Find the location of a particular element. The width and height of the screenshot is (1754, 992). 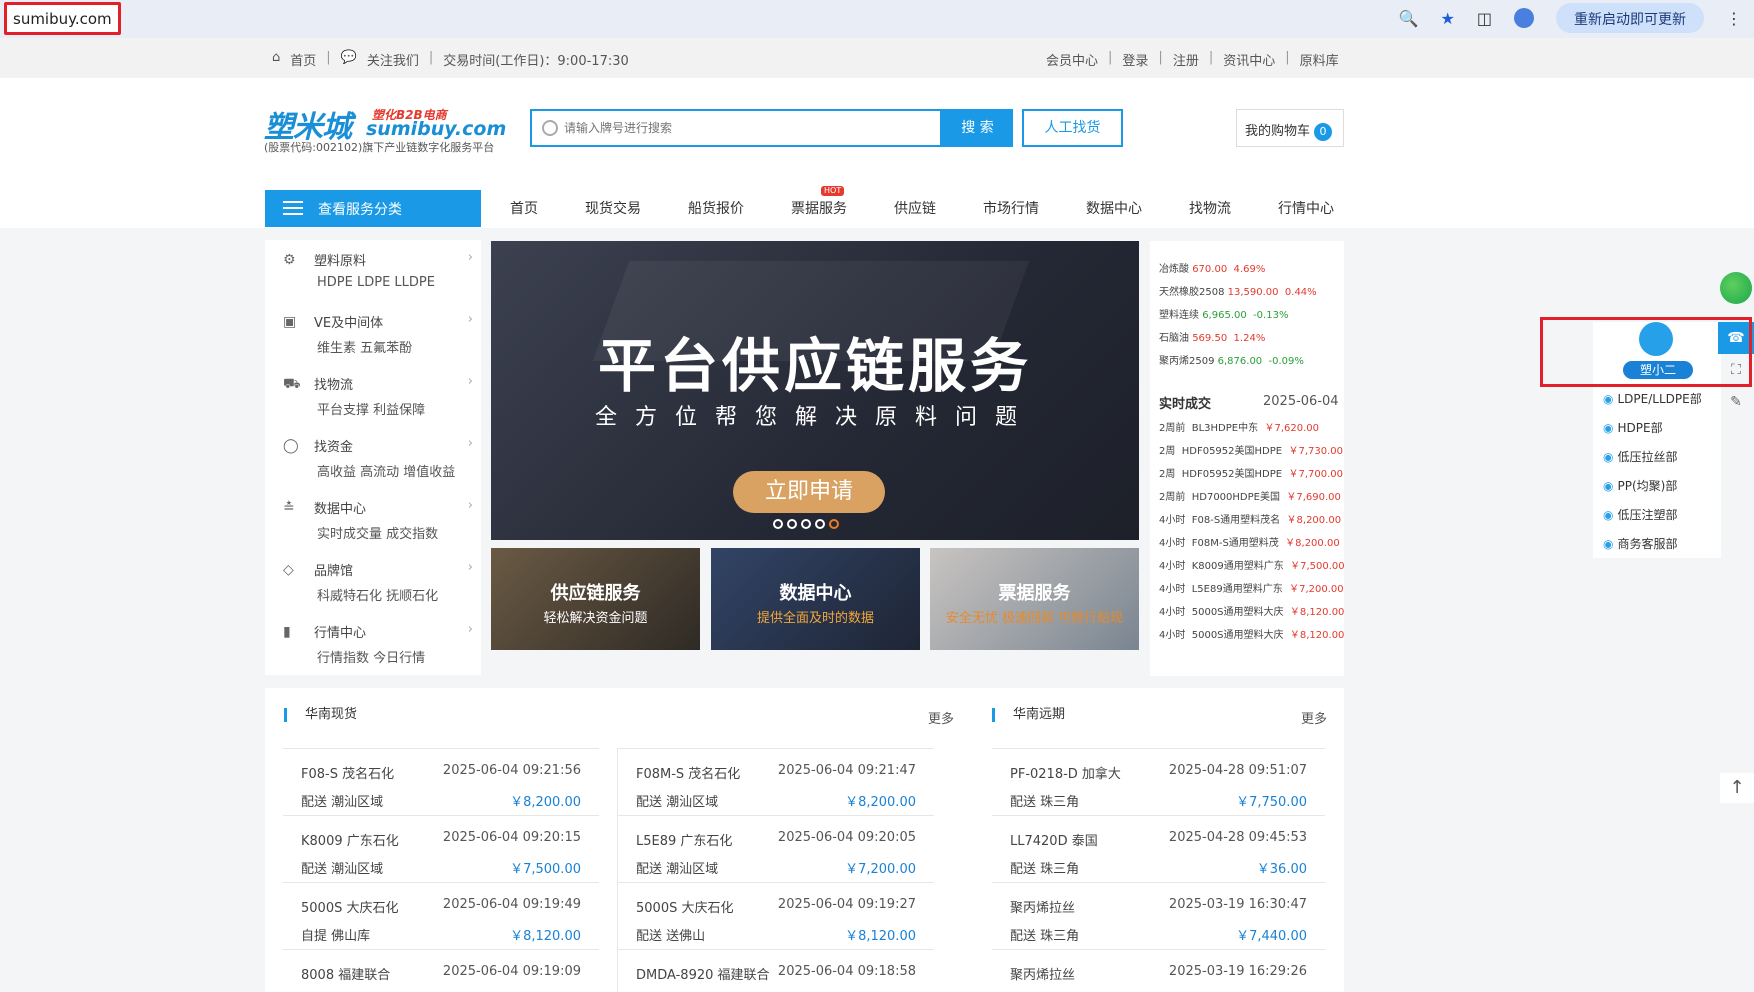

south-futures-title: 华南远期 is located at coordinates (1028, 715).